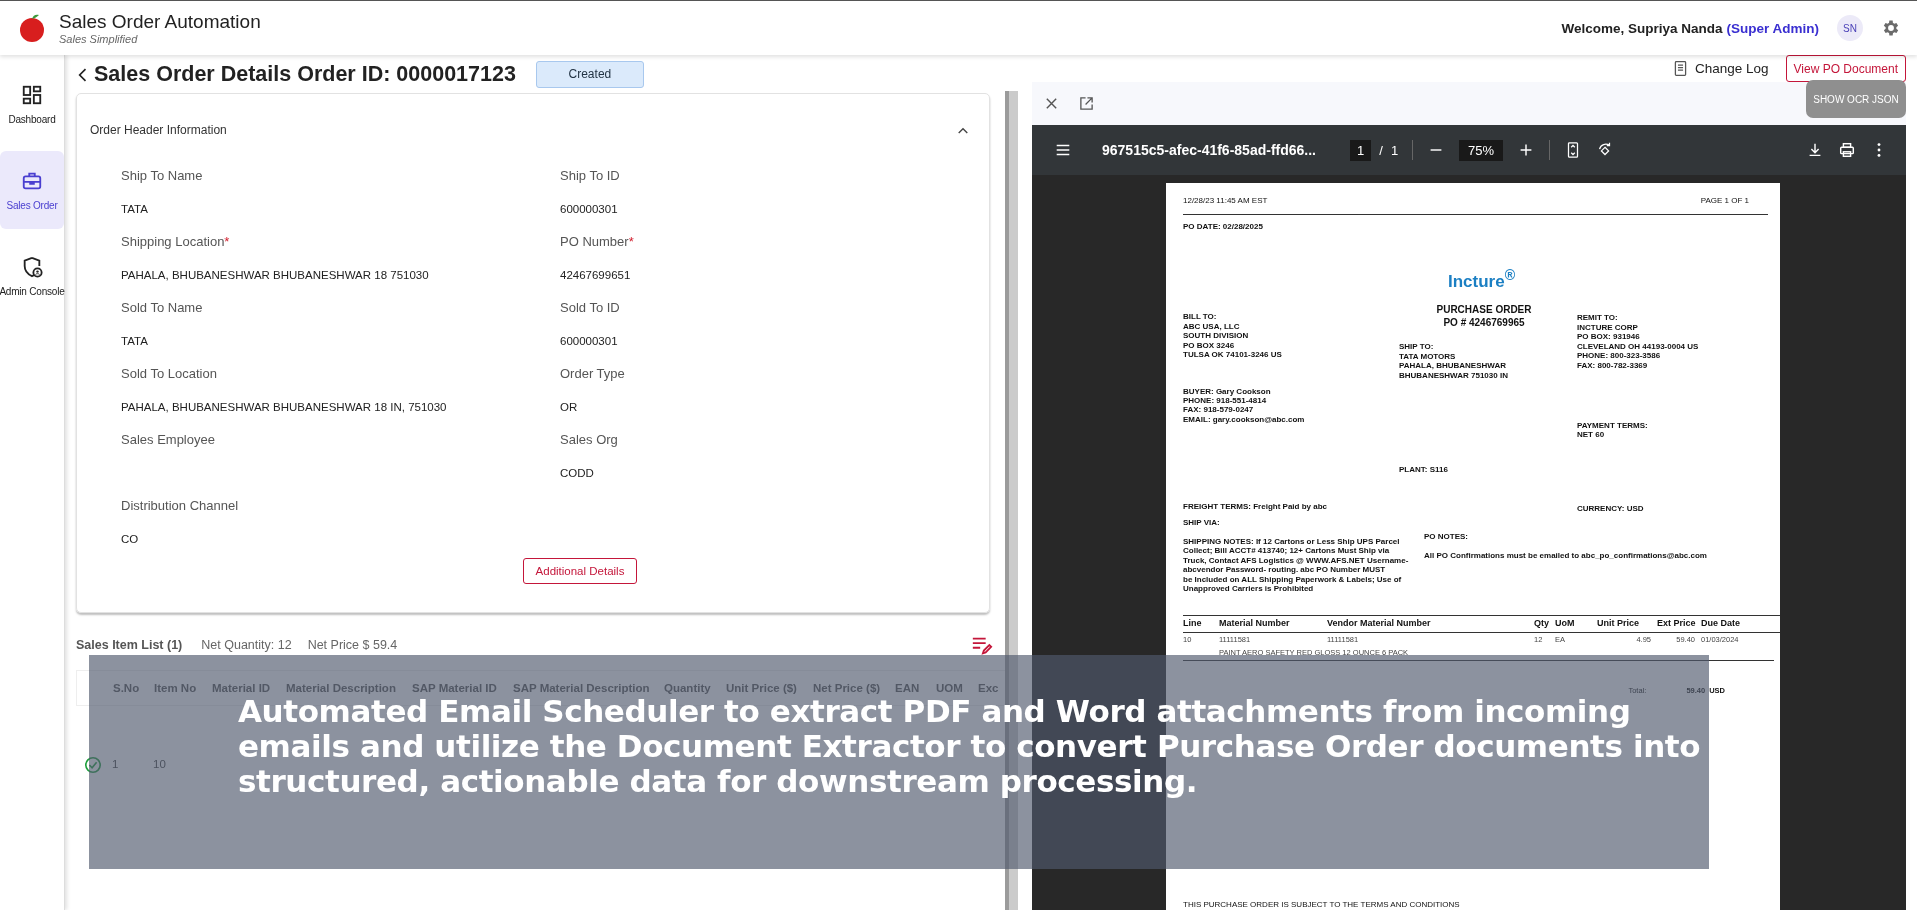 Image resolution: width=1917 pixels, height=910 pixels. Describe the element at coordinates (1845, 68) in the screenshot. I see `view-po-button: View PO Document` at that location.